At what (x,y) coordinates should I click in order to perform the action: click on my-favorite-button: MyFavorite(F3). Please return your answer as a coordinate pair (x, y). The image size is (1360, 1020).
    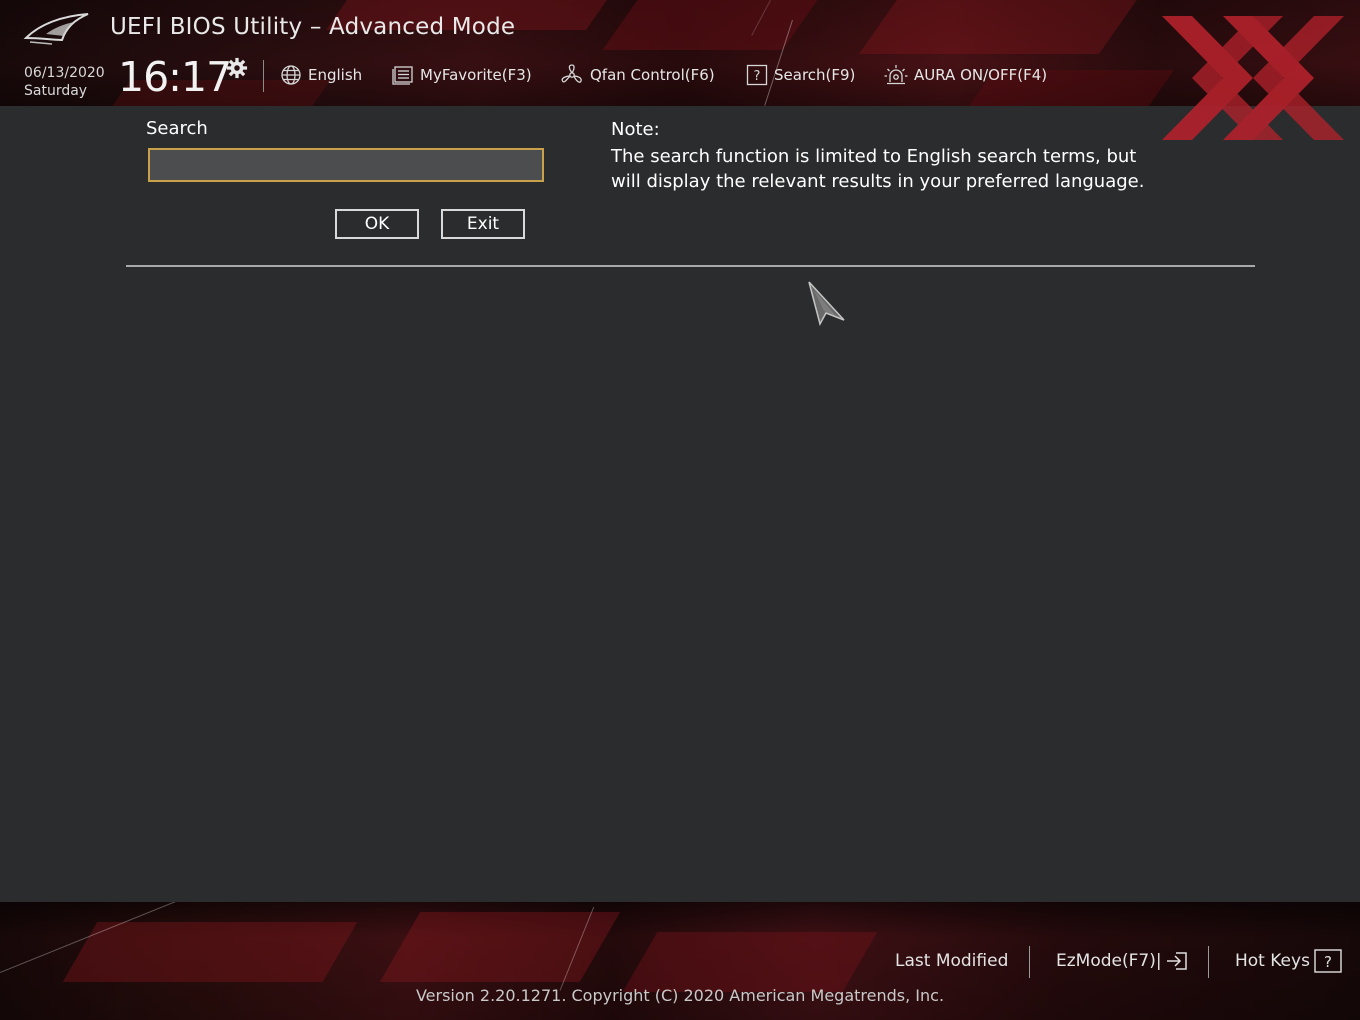
    Looking at the image, I should click on (462, 75).